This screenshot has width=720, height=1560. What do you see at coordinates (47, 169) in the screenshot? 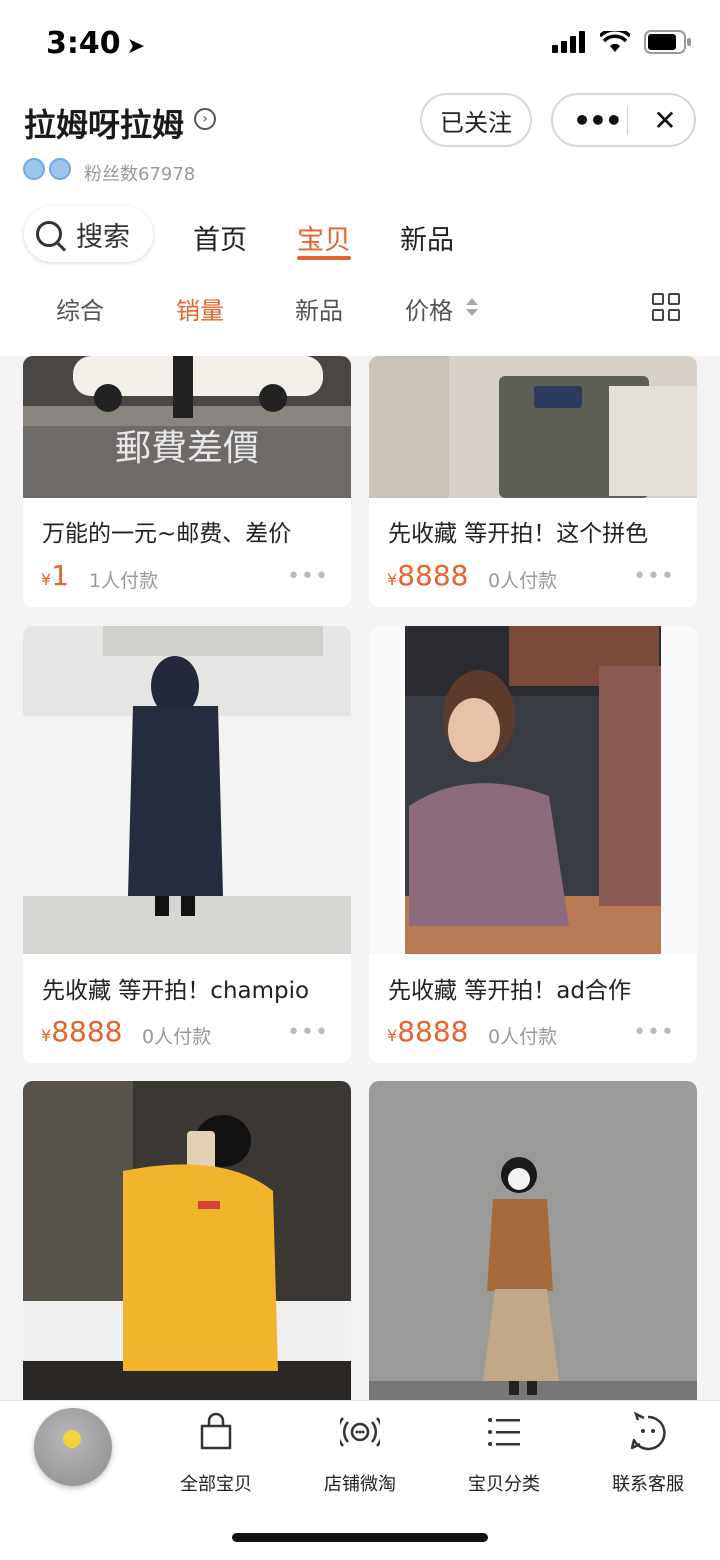
I see `crown-badges` at bounding box center [47, 169].